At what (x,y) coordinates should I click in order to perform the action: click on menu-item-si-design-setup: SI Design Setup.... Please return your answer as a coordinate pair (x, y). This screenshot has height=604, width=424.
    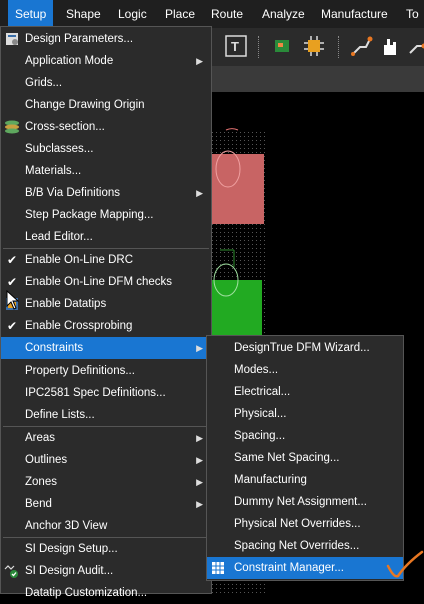
    Looking at the image, I should click on (106, 549).